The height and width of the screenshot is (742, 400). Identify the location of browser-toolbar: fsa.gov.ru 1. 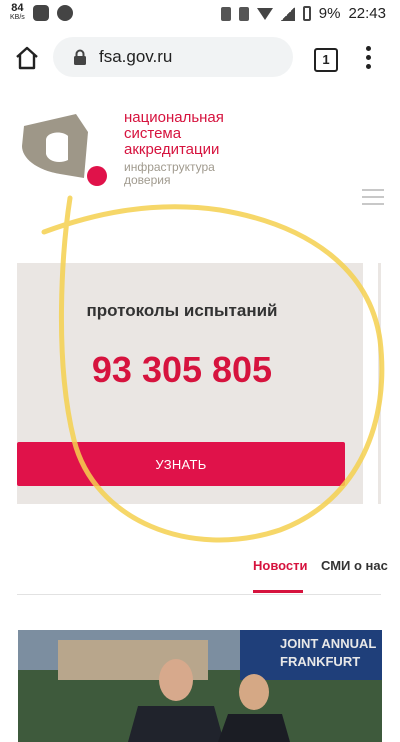
(200, 59).